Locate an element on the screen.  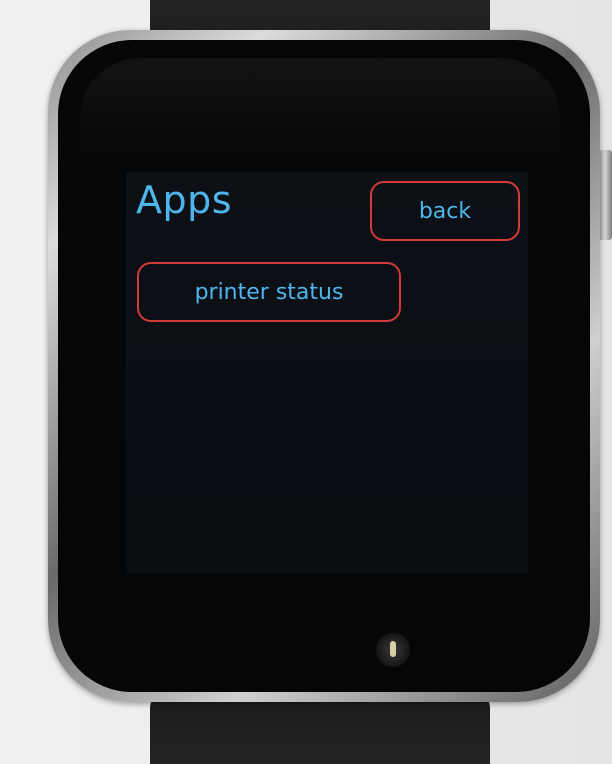
watch-crown is located at coordinates (605, 195).